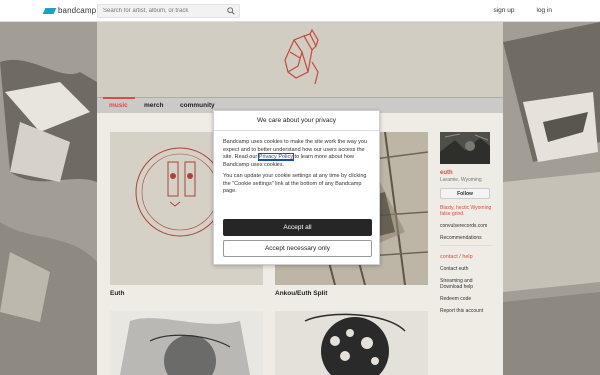 The width and height of the screenshot is (600, 375). I want to click on album-title: Euth, so click(186, 293).